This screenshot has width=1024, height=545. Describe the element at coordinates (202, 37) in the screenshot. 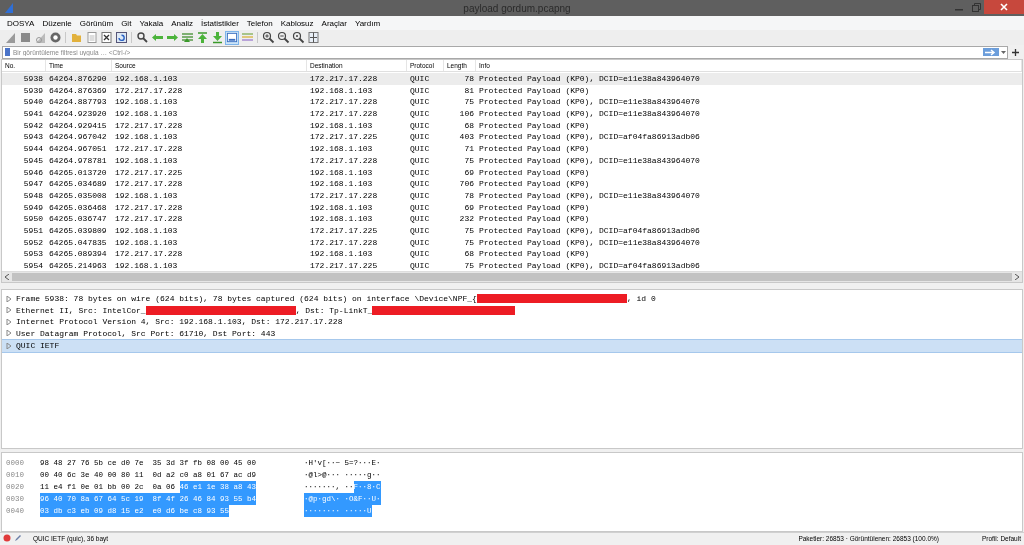

I see `up-arrow-button` at that location.